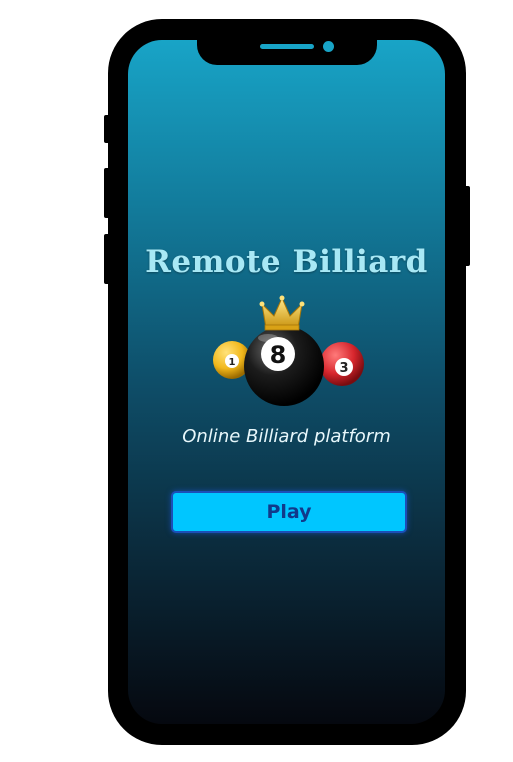  What do you see at coordinates (287, 46) in the screenshot?
I see `speaker-grille` at bounding box center [287, 46].